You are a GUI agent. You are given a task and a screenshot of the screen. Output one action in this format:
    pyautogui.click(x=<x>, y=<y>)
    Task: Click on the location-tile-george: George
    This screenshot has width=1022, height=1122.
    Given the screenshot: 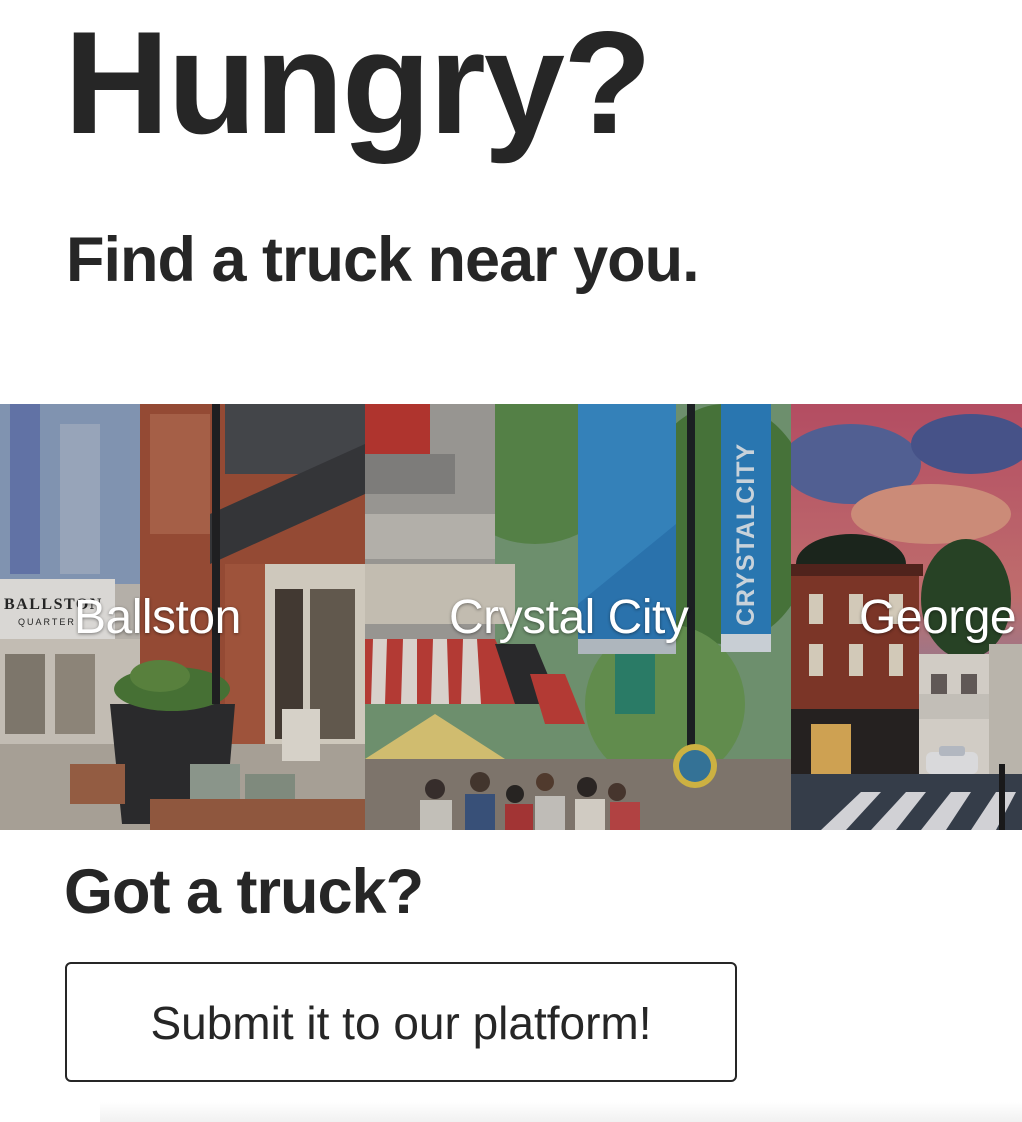 What is the action you would take?
    pyautogui.click(x=906, y=617)
    